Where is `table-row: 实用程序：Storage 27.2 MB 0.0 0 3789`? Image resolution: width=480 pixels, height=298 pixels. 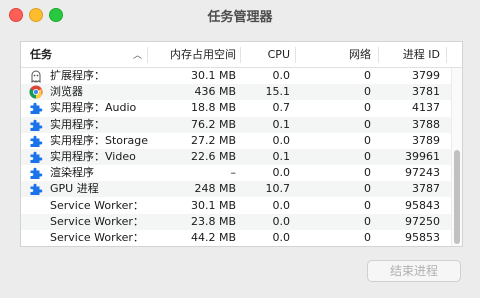
table-row: 实用程序：Storage 27.2 MB 0.0 0 3789 is located at coordinates (236, 141).